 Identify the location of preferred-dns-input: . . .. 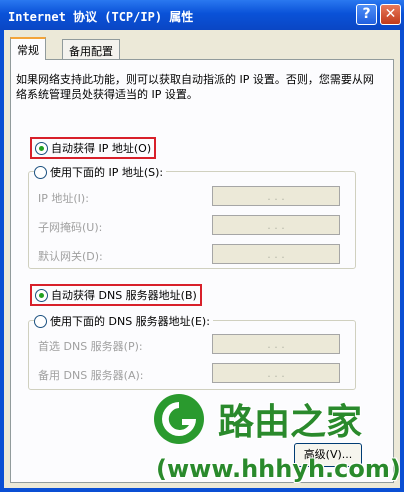
(276, 344).